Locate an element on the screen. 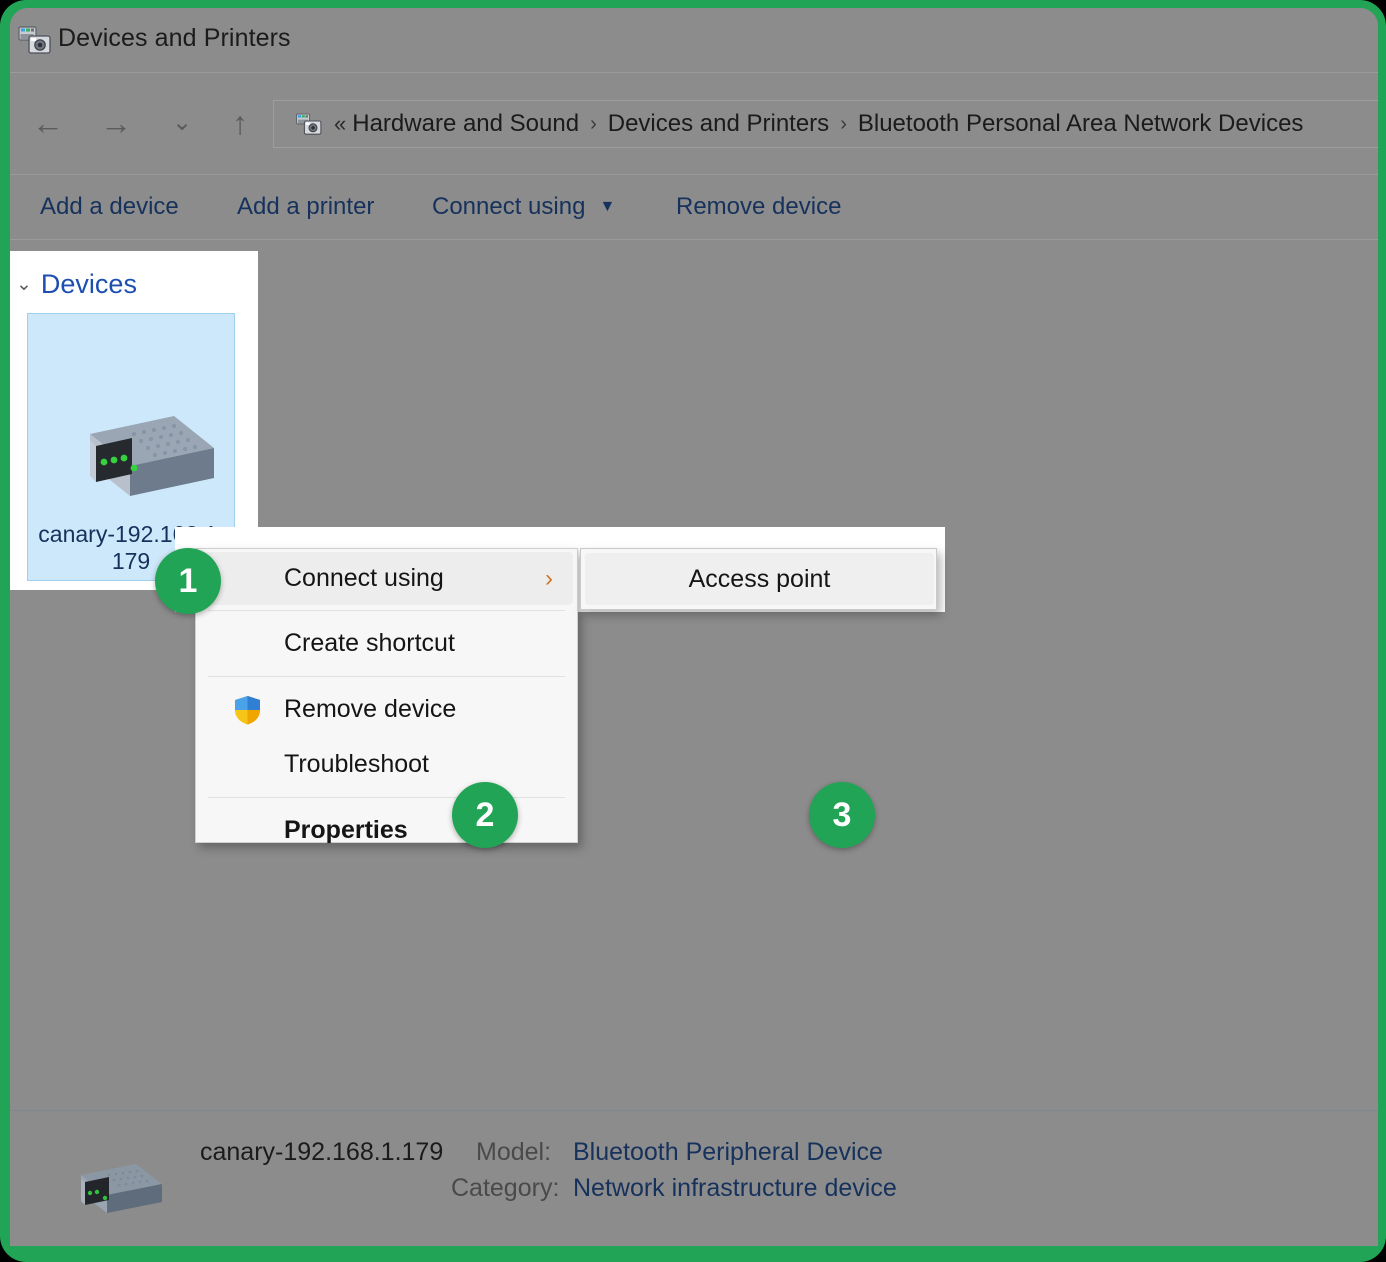 The width and height of the screenshot is (1386, 1262). devices-group-label: Devices is located at coordinates (88, 284).